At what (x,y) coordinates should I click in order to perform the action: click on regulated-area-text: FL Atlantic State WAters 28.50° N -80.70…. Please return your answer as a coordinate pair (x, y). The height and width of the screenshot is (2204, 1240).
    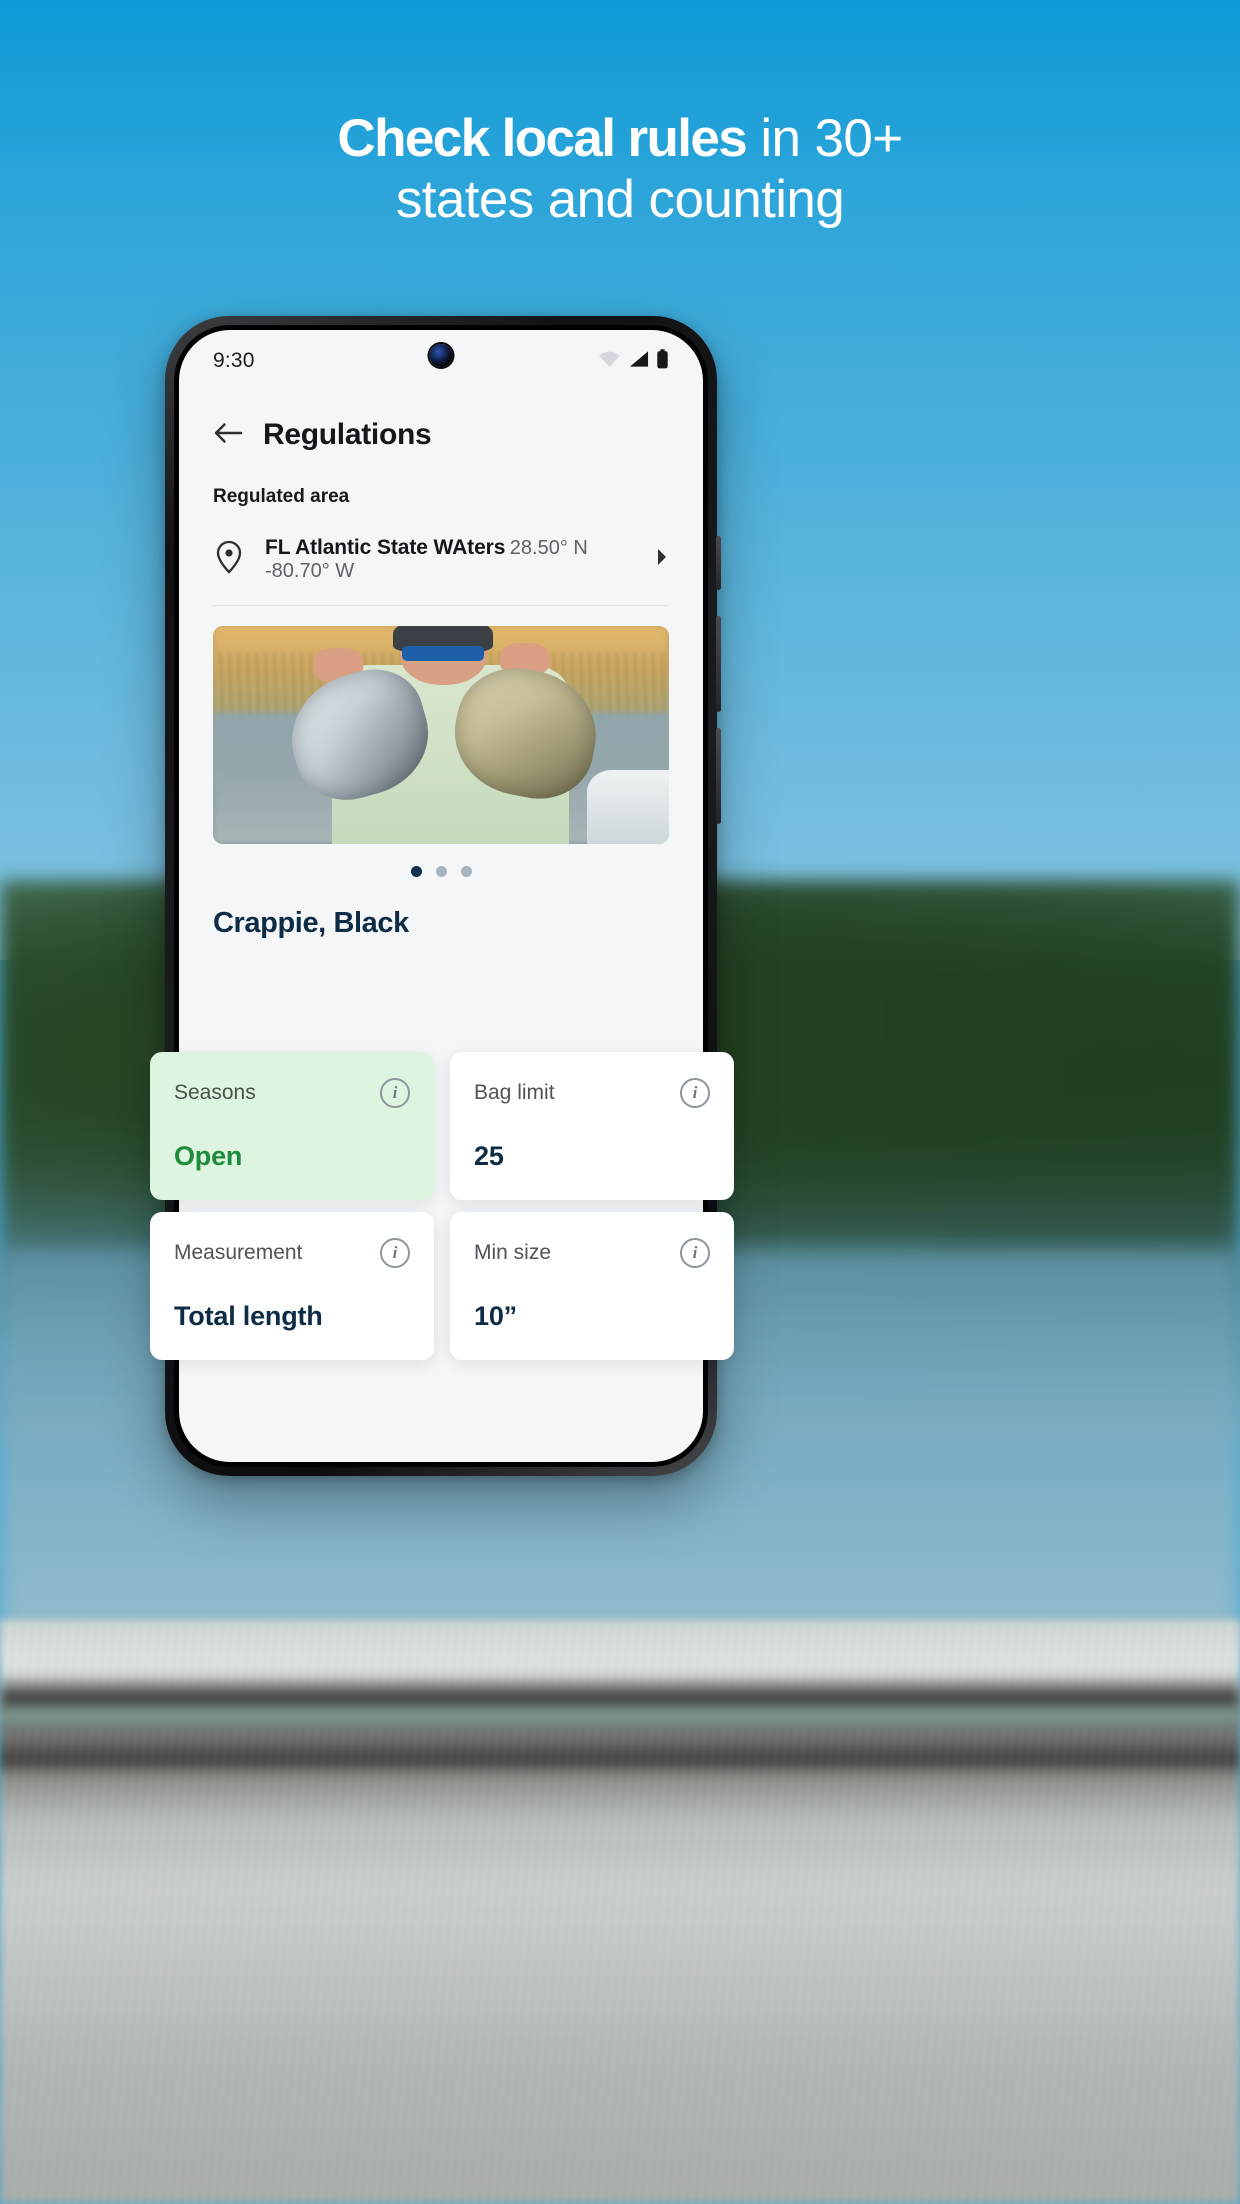
    Looking at the image, I should click on (450, 559).